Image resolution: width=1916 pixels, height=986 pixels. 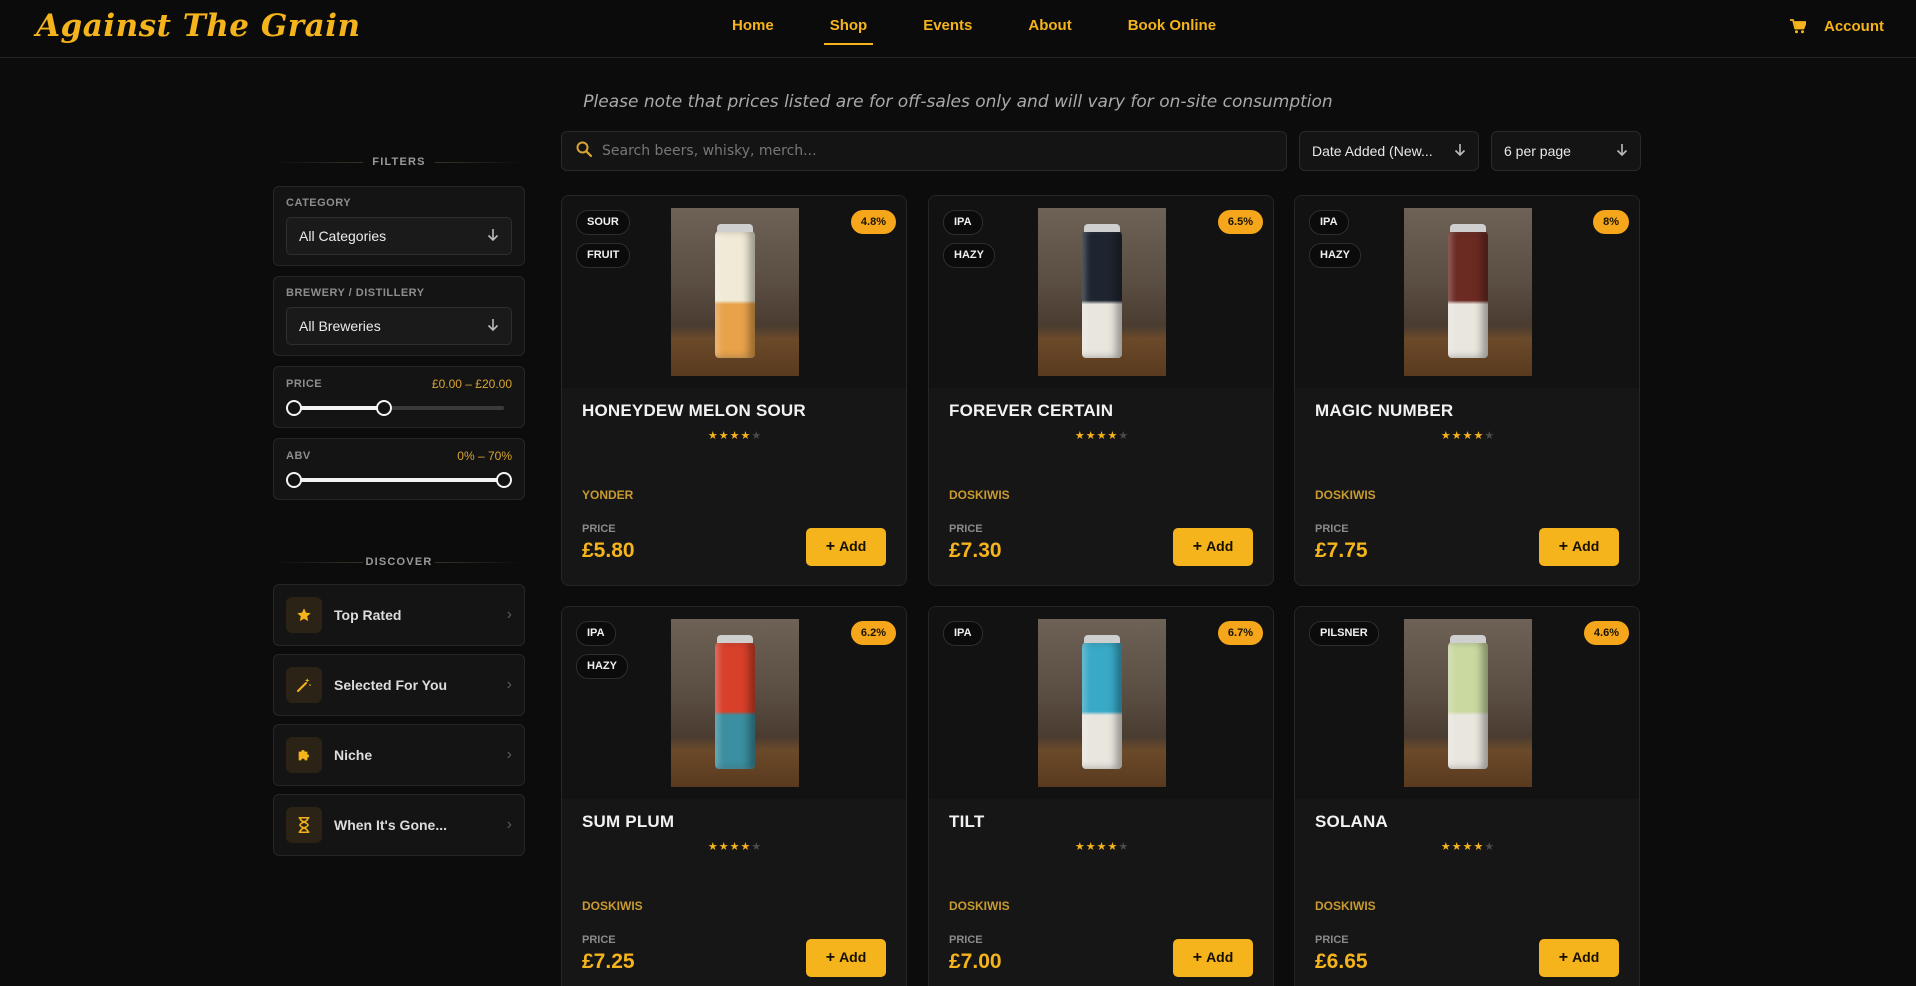 I want to click on discover-top-rated: Top Rated ›, so click(x=399, y=615).